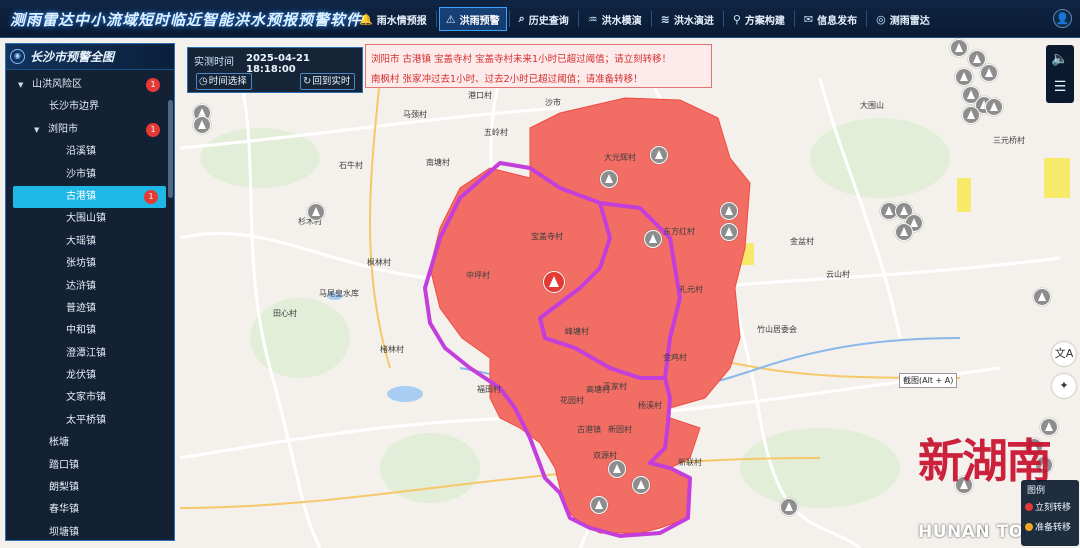  I want to click on map-place-label: 中坪村, so click(478, 275).